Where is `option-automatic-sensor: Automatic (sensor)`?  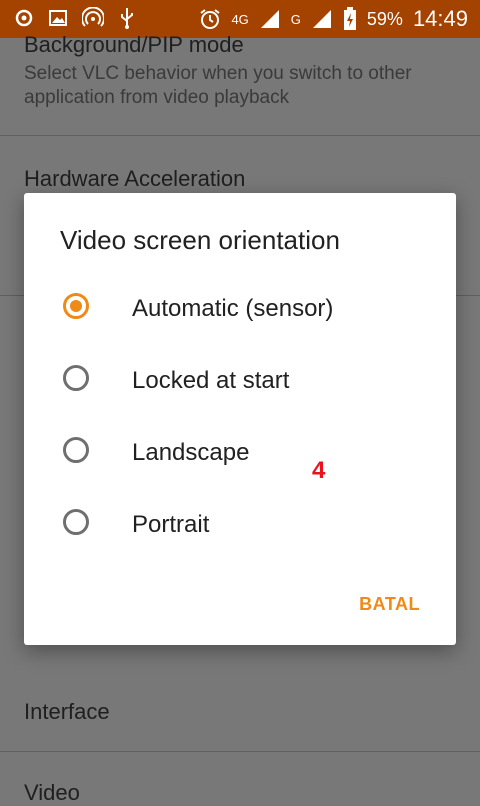
option-automatic-sensor: Automatic (sensor) is located at coordinates (250, 309).